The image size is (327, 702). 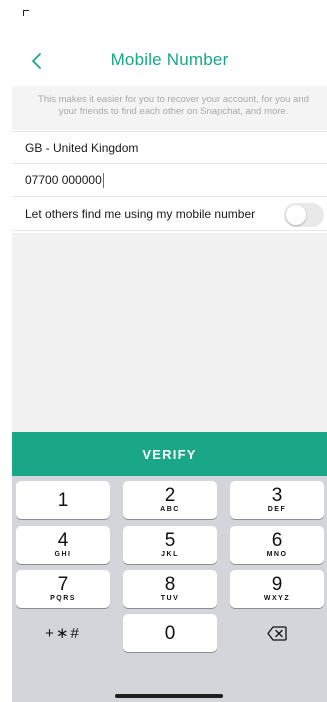 I want to click on text-caret, so click(x=103, y=180).